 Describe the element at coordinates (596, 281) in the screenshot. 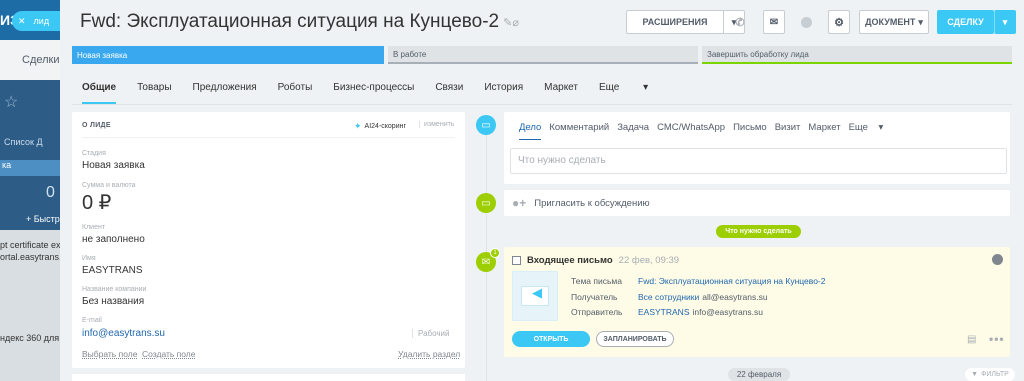

I see `subject-label: Тема письма` at that location.